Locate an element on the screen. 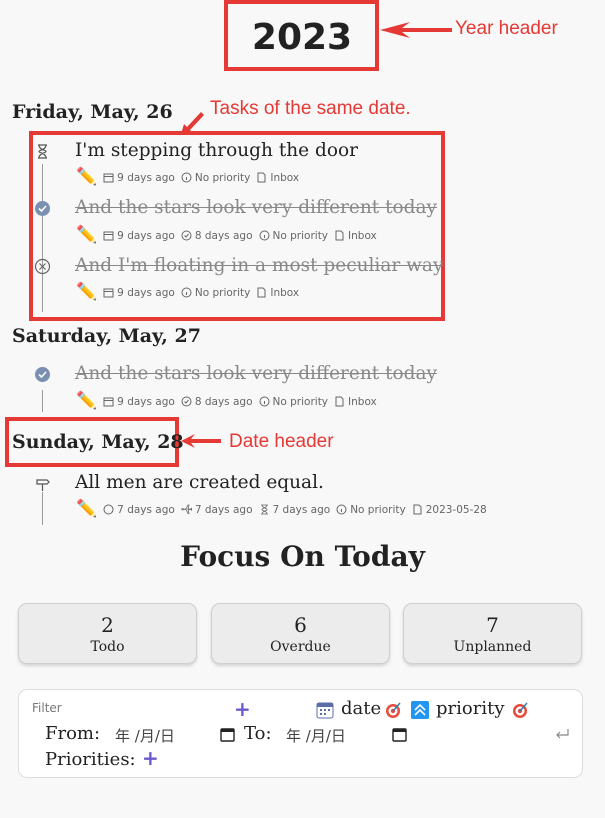 The height and width of the screenshot is (818, 605). enter-icon is located at coordinates (562, 735).